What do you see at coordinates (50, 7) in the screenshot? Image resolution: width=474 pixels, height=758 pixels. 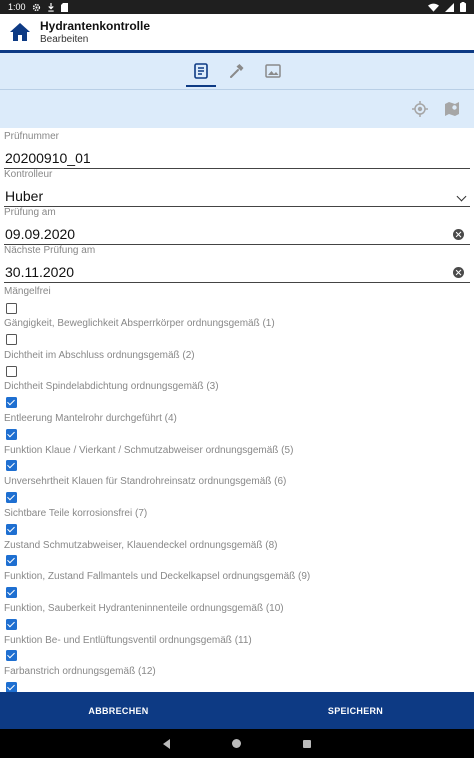 I see `download-icon` at bounding box center [50, 7].